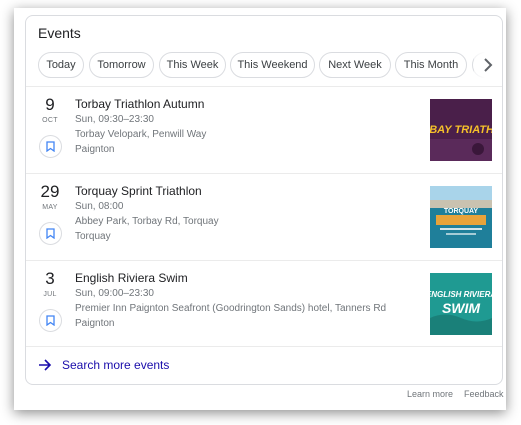 This screenshot has height=425, width=521. What do you see at coordinates (484, 394) in the screenshot?
I see `feedback-link: Feedback` at bounding box center [484, 394].